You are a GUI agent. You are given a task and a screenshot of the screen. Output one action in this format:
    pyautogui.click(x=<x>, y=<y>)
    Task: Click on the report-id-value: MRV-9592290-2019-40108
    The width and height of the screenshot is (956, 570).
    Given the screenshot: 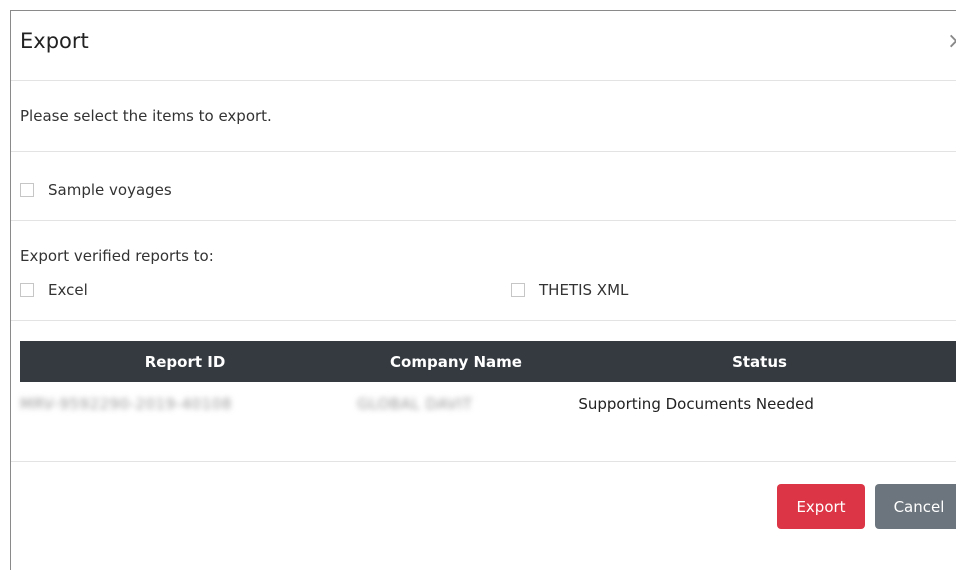 What is the action you would take?
    pyautogui.click(x=126, y=404)
    